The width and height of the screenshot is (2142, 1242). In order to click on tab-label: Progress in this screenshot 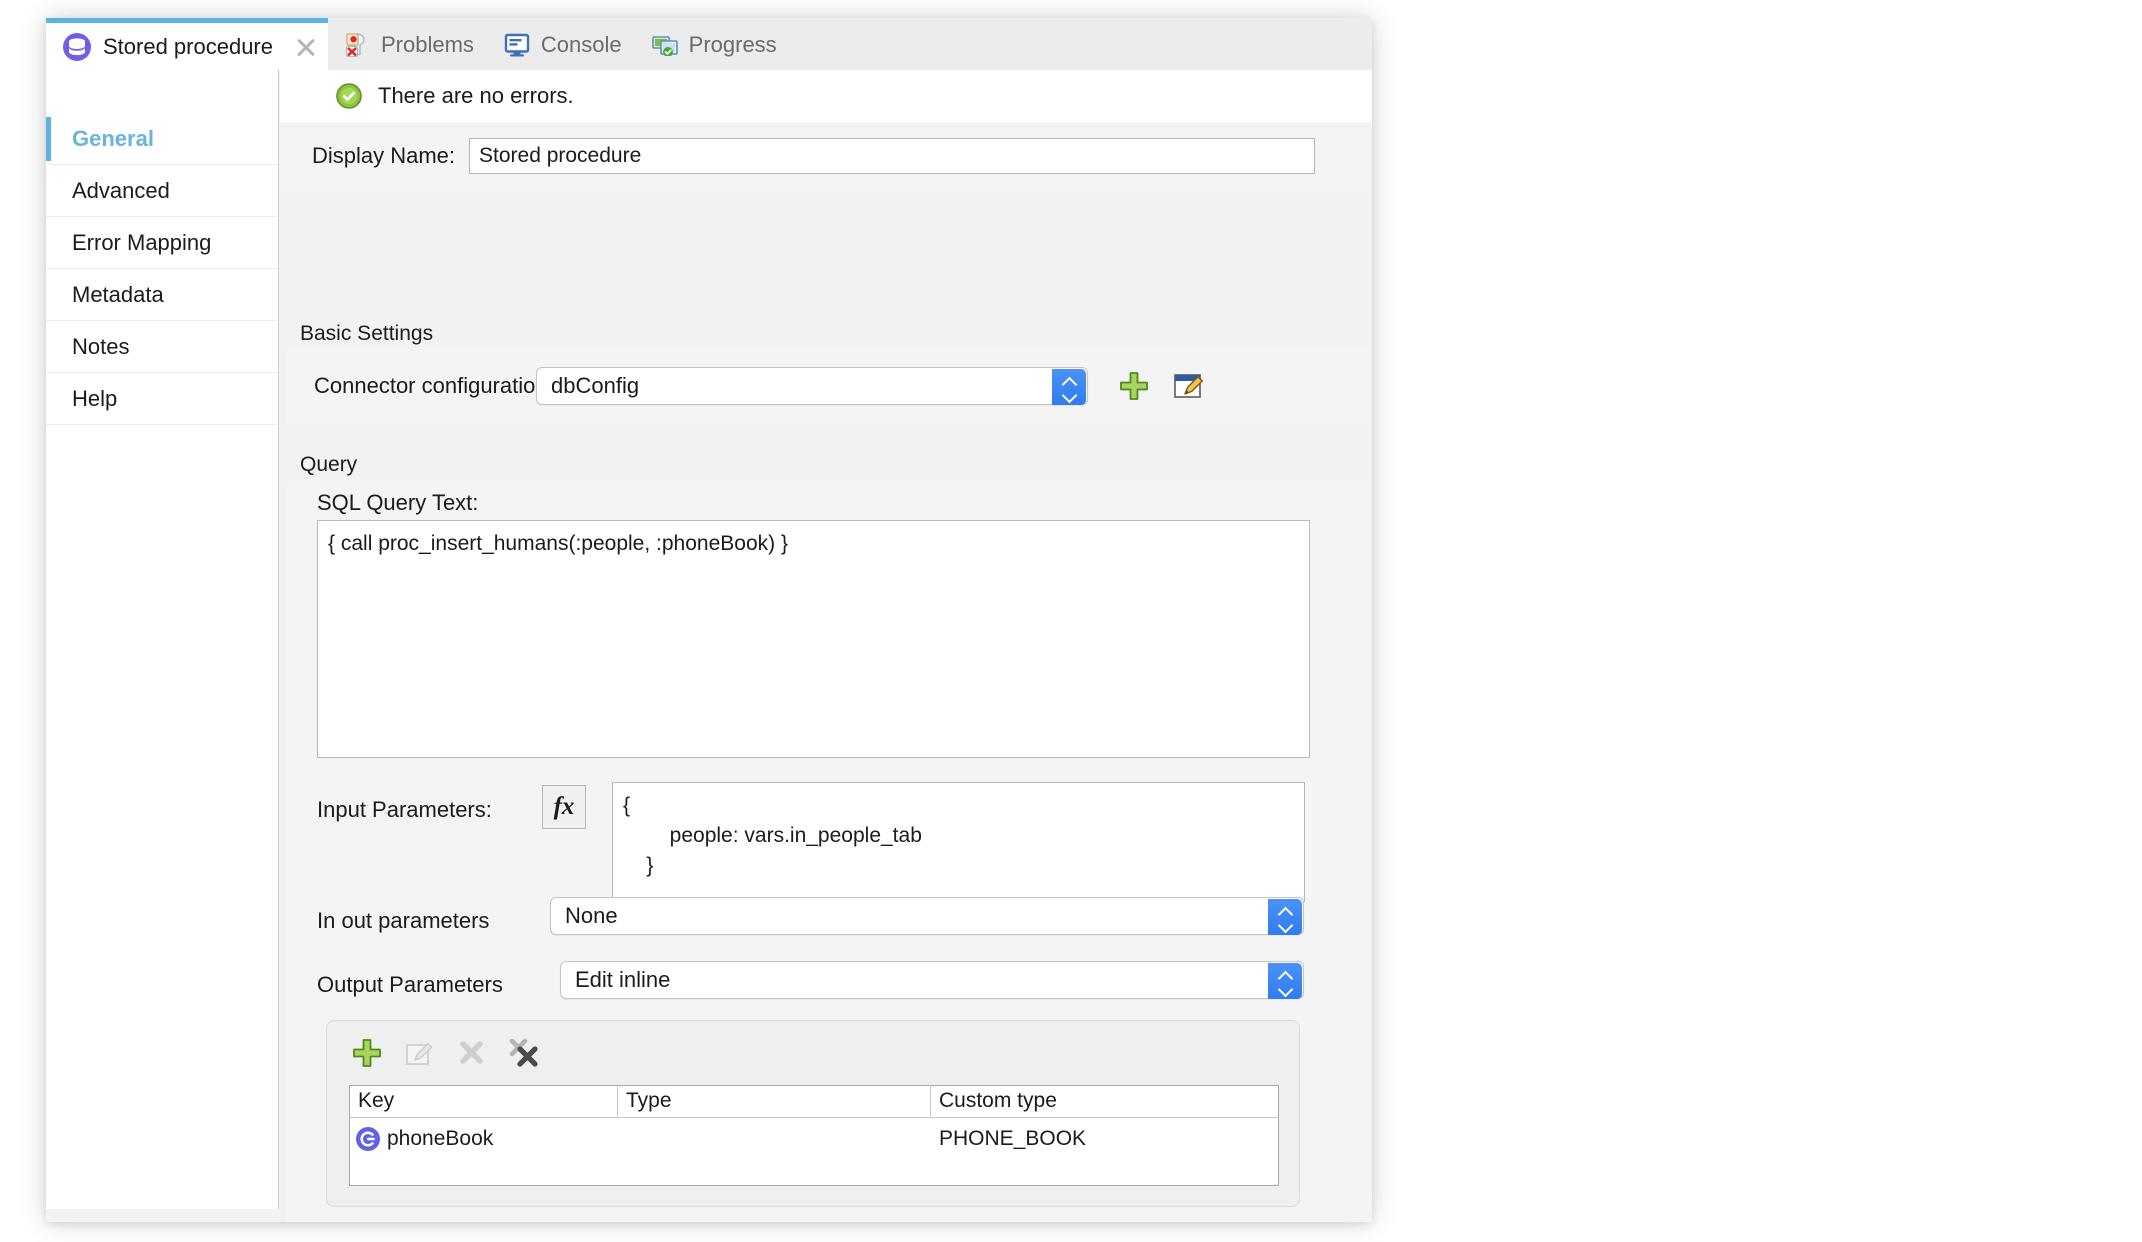, I will do `click(732, 44)`.